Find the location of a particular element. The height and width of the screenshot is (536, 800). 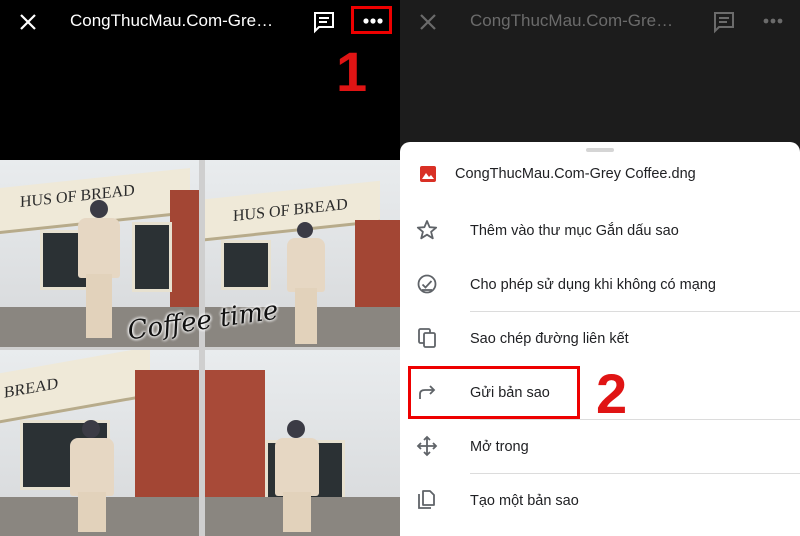

photo-tile: BREAD is located at coordinates (99, 443).